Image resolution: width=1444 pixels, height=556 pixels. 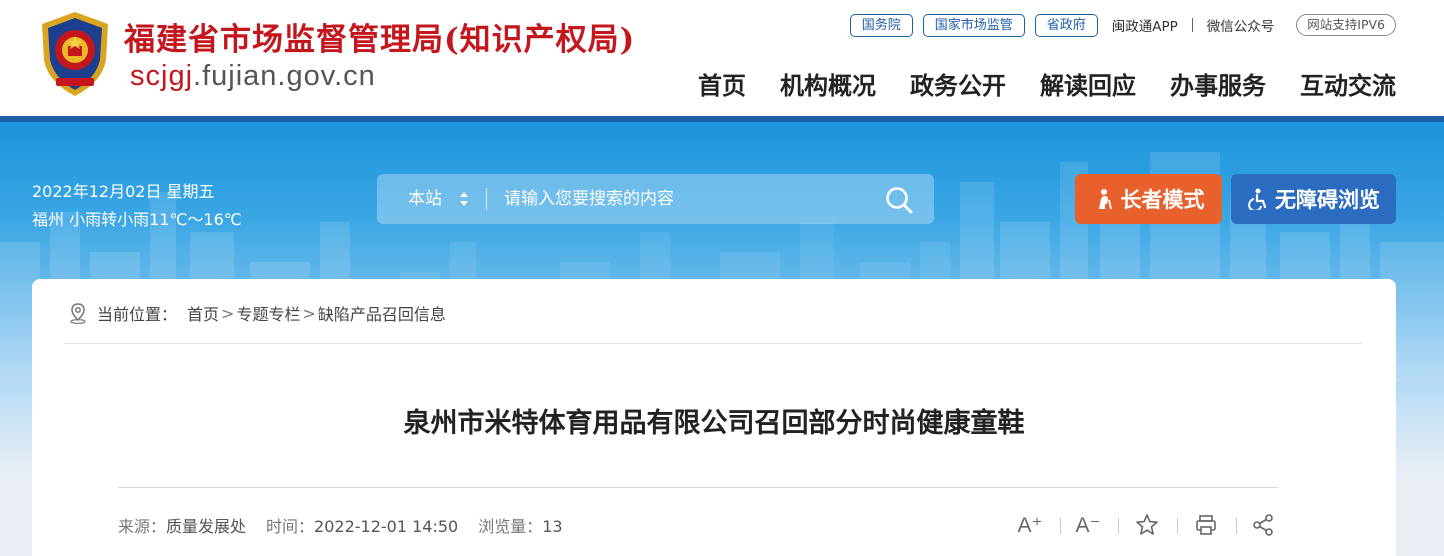 I want to click on accessibility-label: 无障碍浏览, so click(x=1327, y=200).